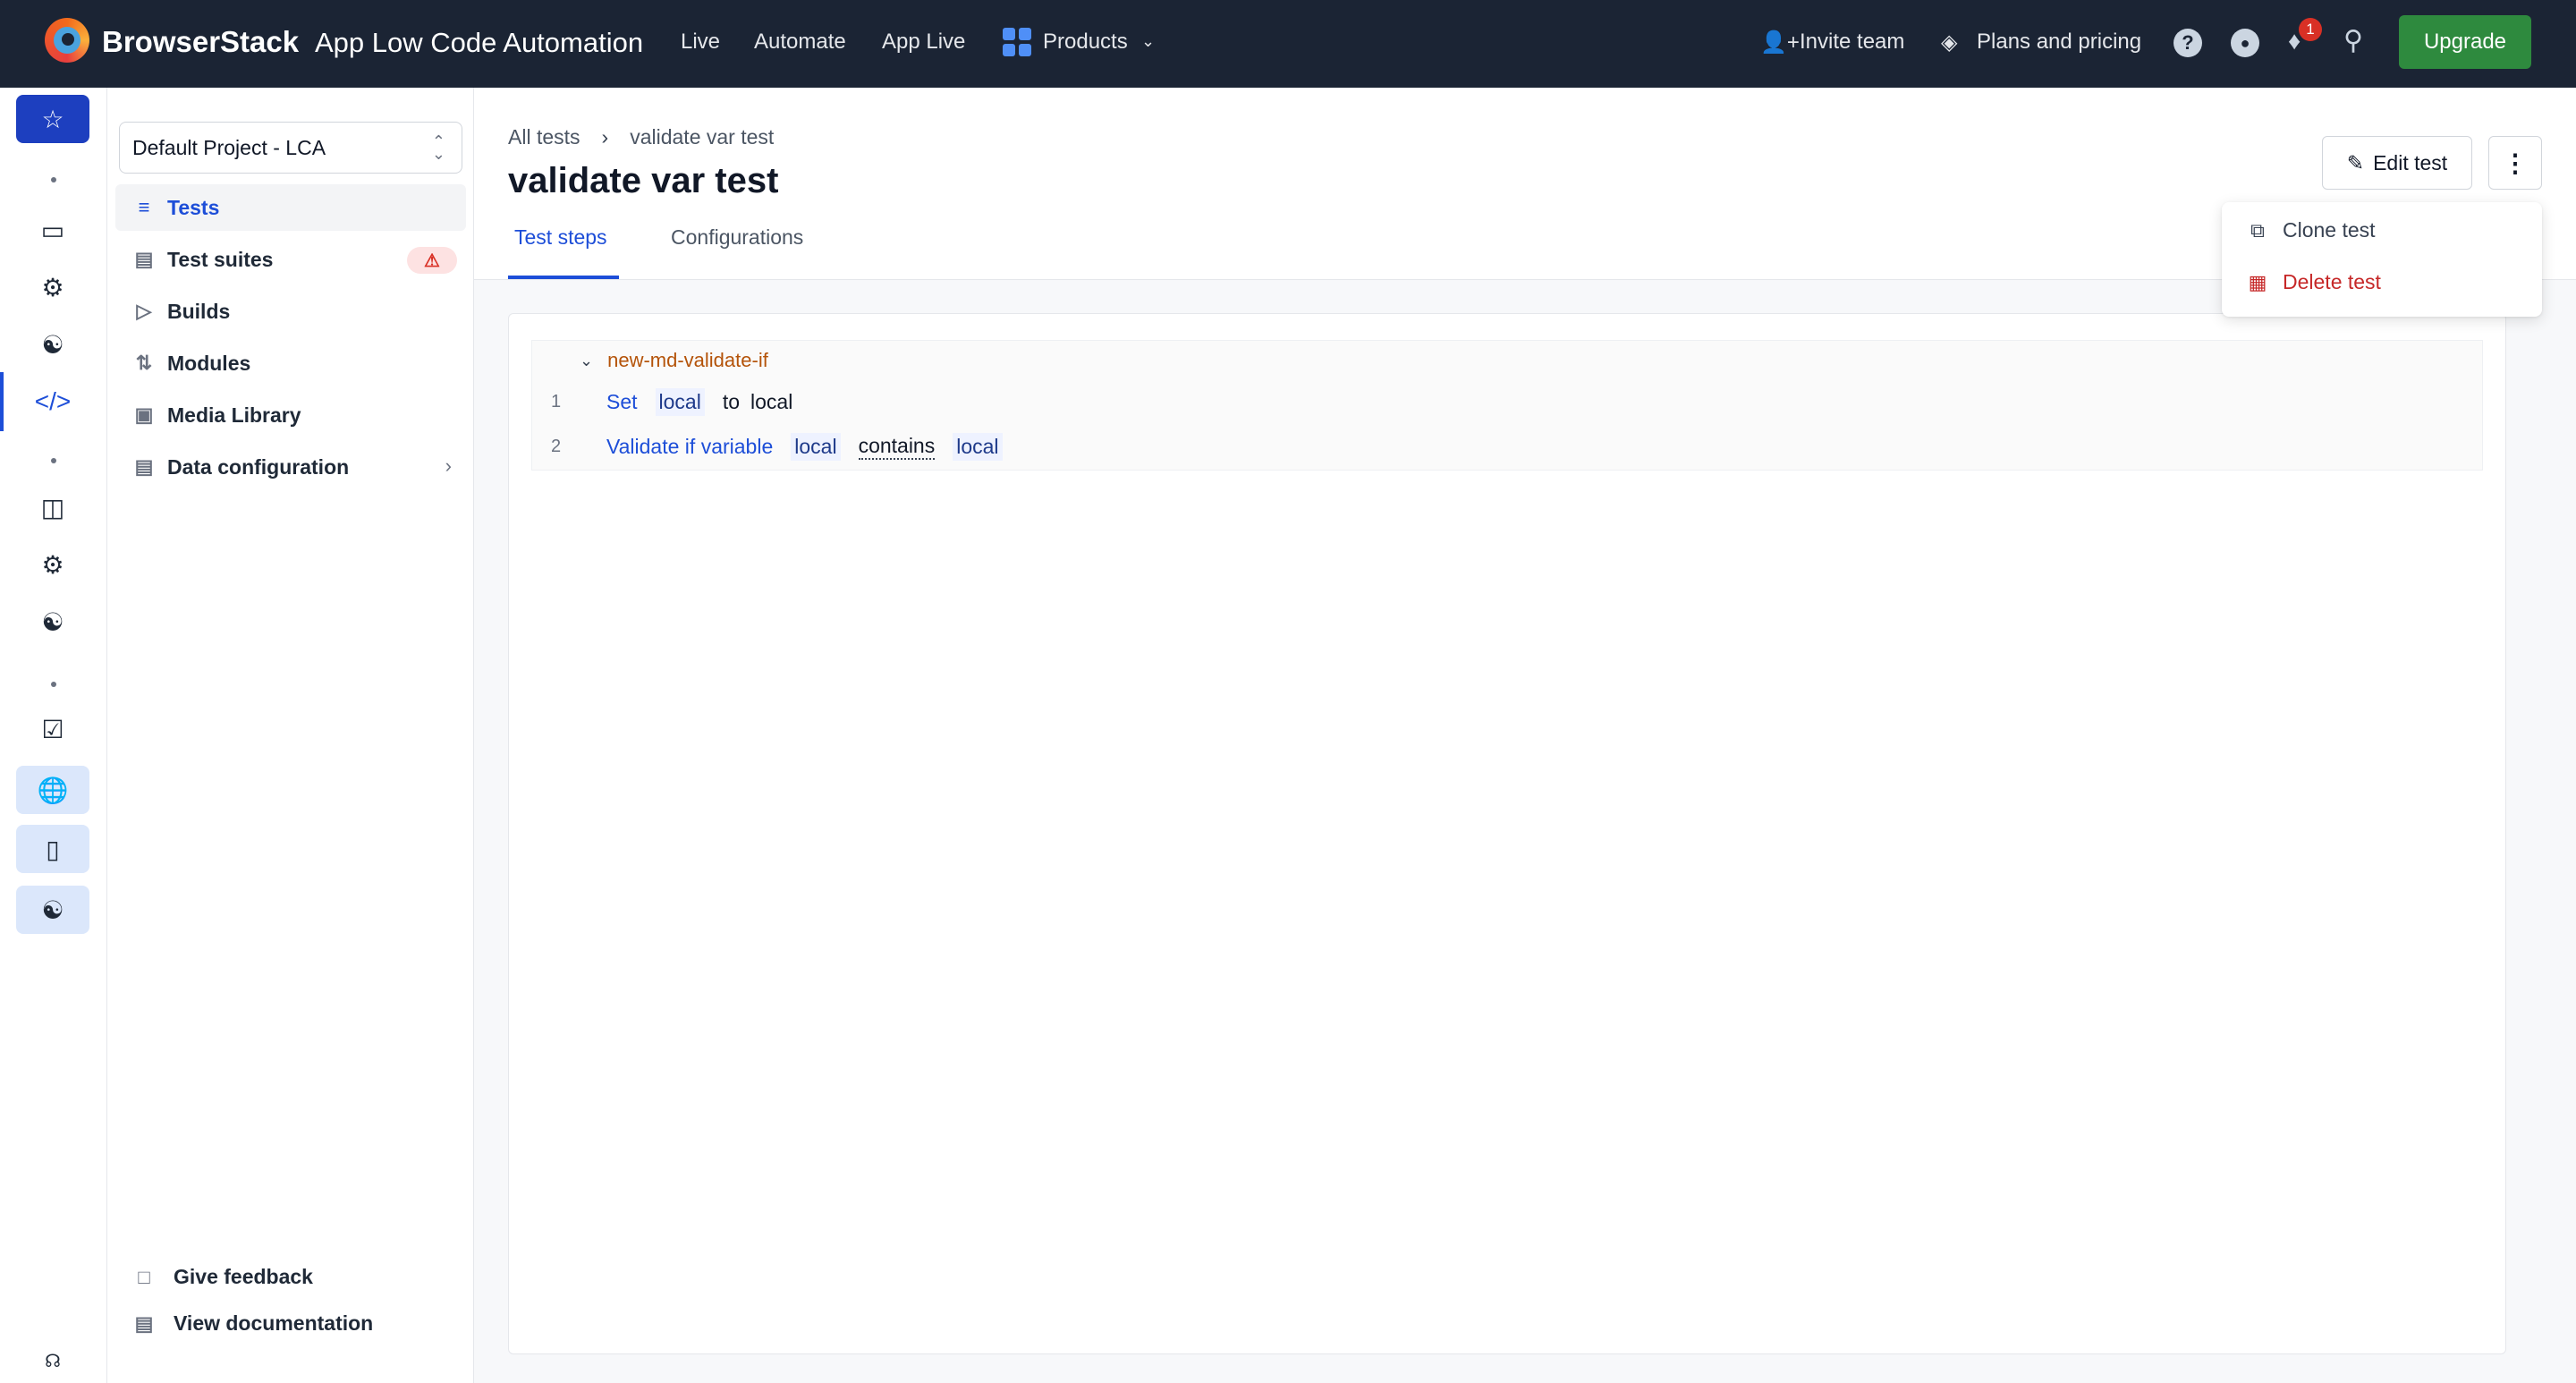 The image size is (2576, 1383). What do you see at coordinates (690, 447) in the screenshot?
I see `step-action: Validate if variable` at bounding box center [690, 447].